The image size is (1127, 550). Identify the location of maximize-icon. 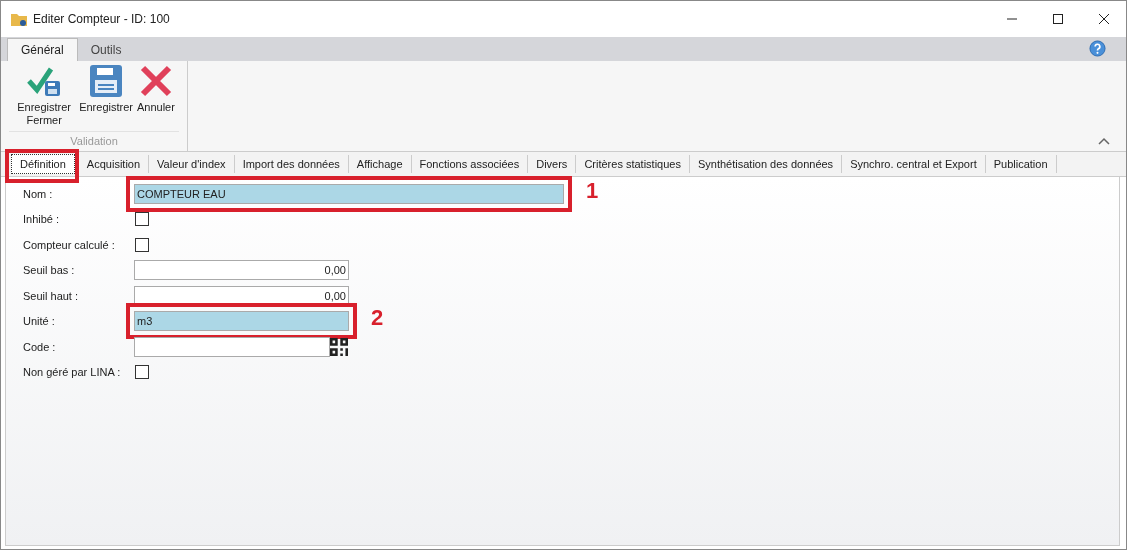
(1058, 19).